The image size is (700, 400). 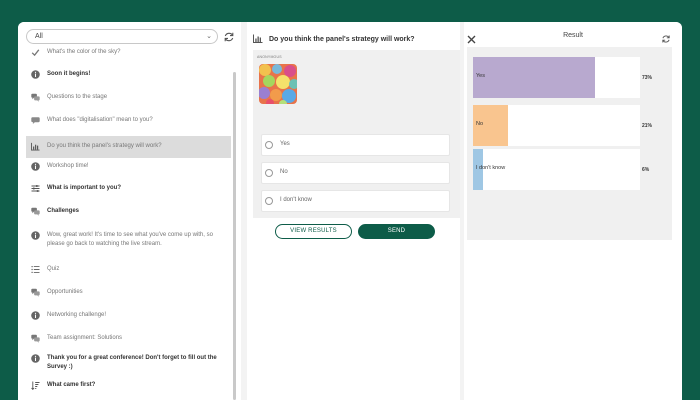 What do you see at coordinates (35, 52) in the screenshot?
I see `check-icon` at bounding box center [35, 52].